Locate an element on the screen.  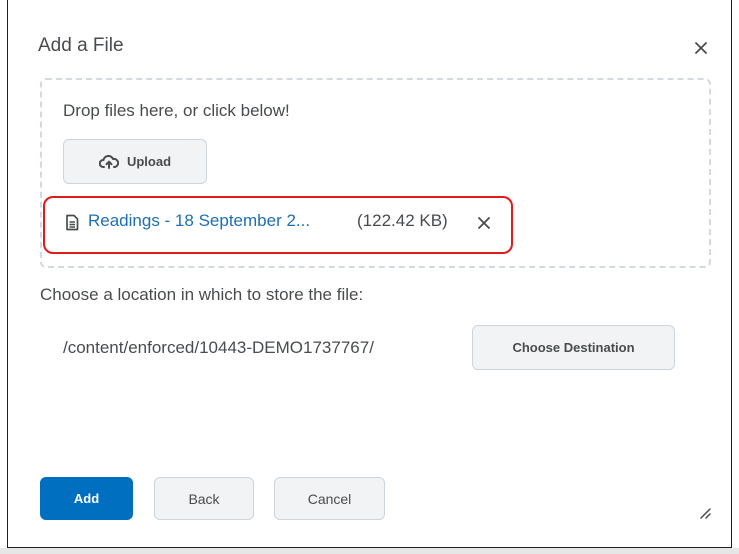
back-button: Back is located at coordinates (204, 498).